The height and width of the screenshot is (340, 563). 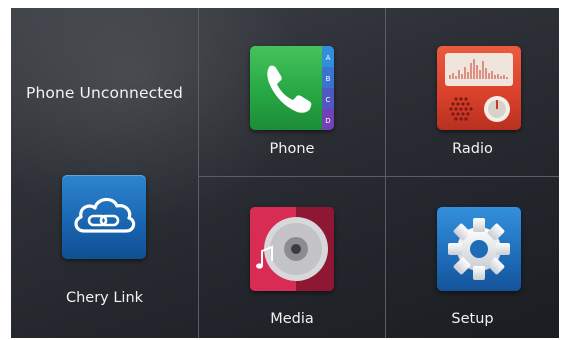 What do you see at coordinates (292, 88) in the screenshot?
I see `phone-handset-icon: A B C D` at bounding box center [292, 88].